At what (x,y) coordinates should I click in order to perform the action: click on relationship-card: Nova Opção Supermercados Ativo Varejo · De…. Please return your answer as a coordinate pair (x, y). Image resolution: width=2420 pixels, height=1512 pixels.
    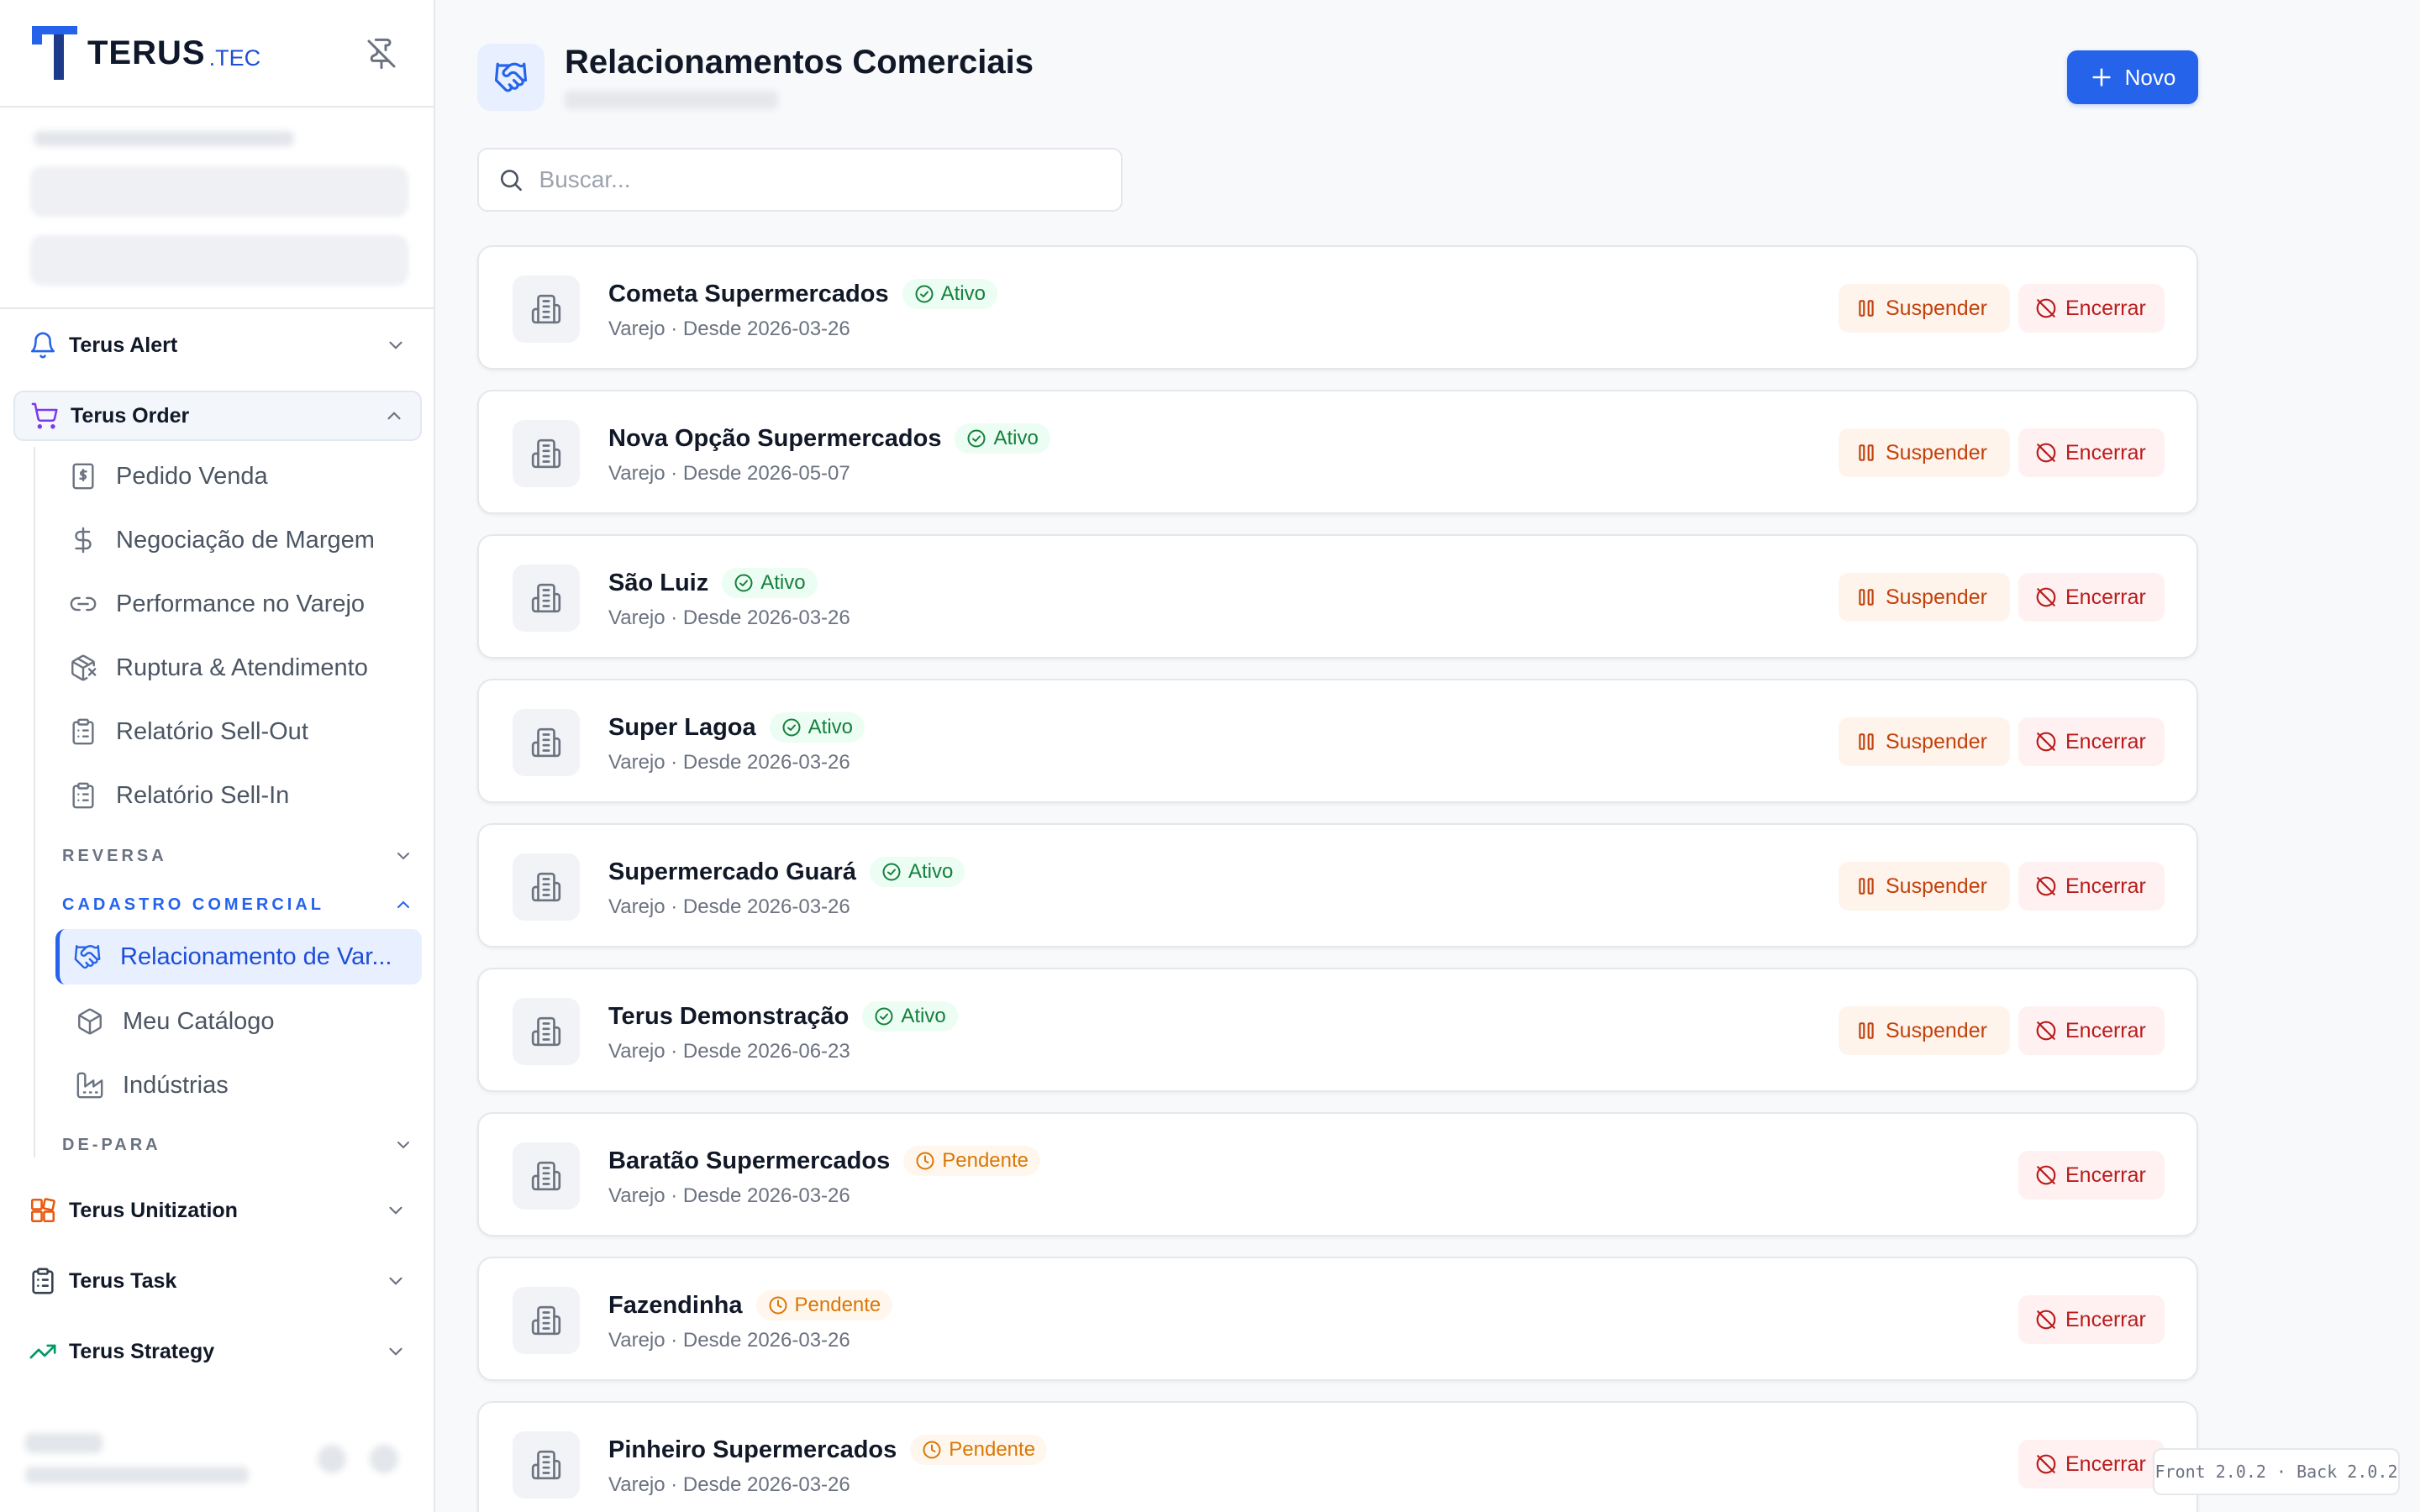
    Looking at the image, I should click on (1337, 452).